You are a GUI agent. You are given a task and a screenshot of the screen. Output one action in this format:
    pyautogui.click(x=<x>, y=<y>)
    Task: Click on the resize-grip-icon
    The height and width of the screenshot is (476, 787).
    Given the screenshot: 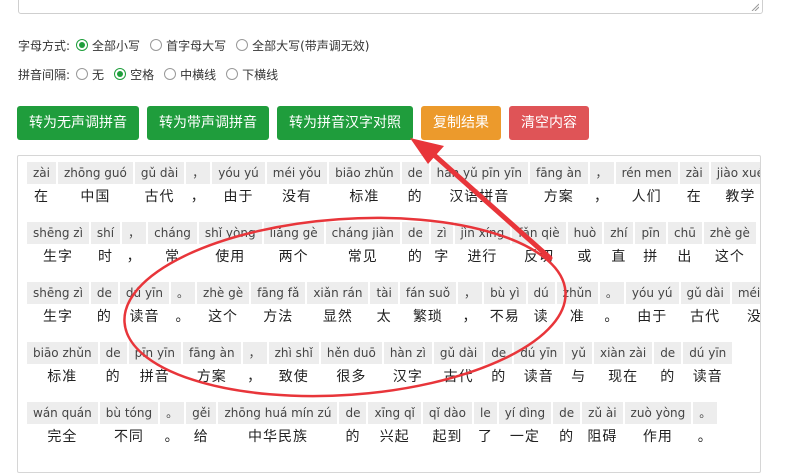 What is the action you would take?
    pyautogui.click(x=755, y=7)
    